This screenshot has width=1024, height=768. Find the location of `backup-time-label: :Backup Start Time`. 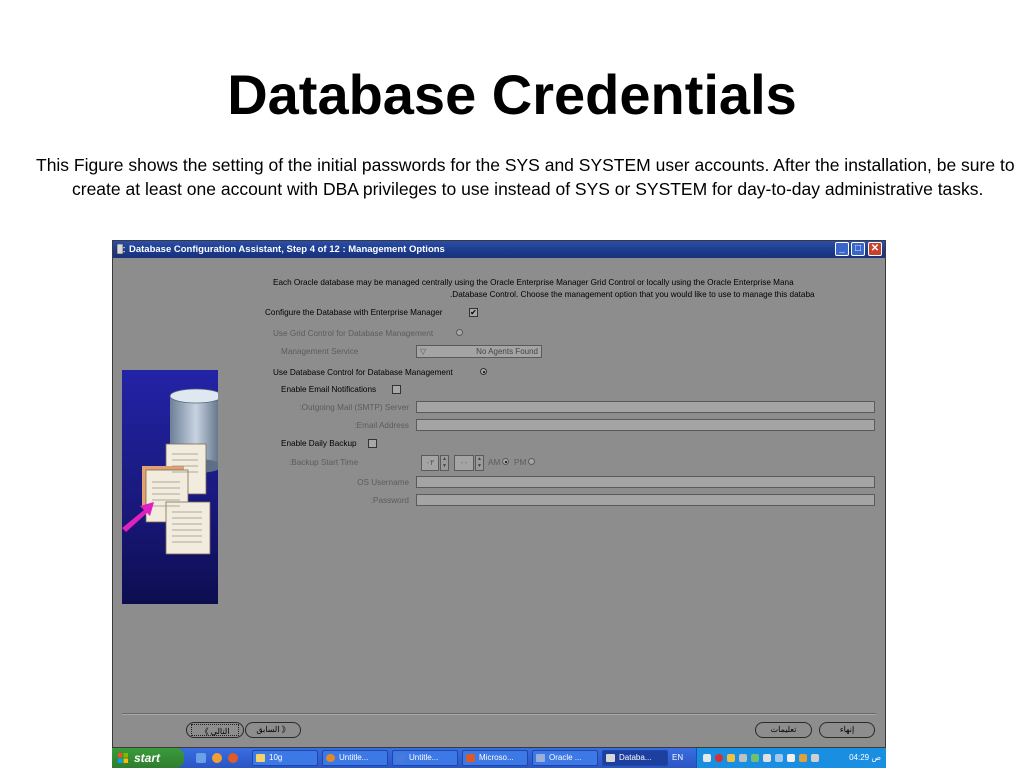

backup-time-label: :Backup Start Time is located at coordinates (324, 462).